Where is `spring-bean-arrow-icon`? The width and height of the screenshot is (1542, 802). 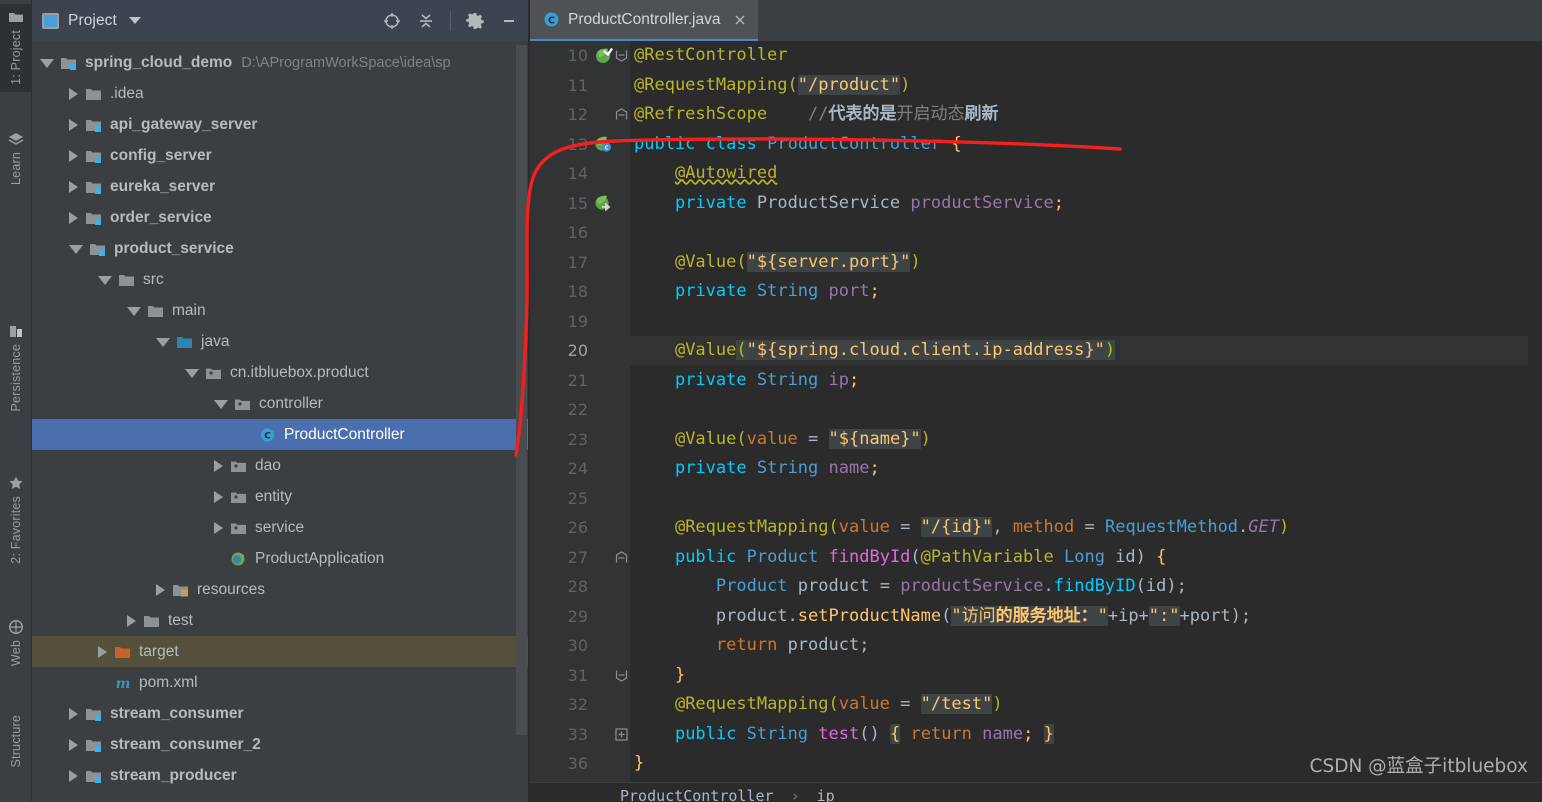 spring-bean-arrow-icon is located at coordinates (603, 203).